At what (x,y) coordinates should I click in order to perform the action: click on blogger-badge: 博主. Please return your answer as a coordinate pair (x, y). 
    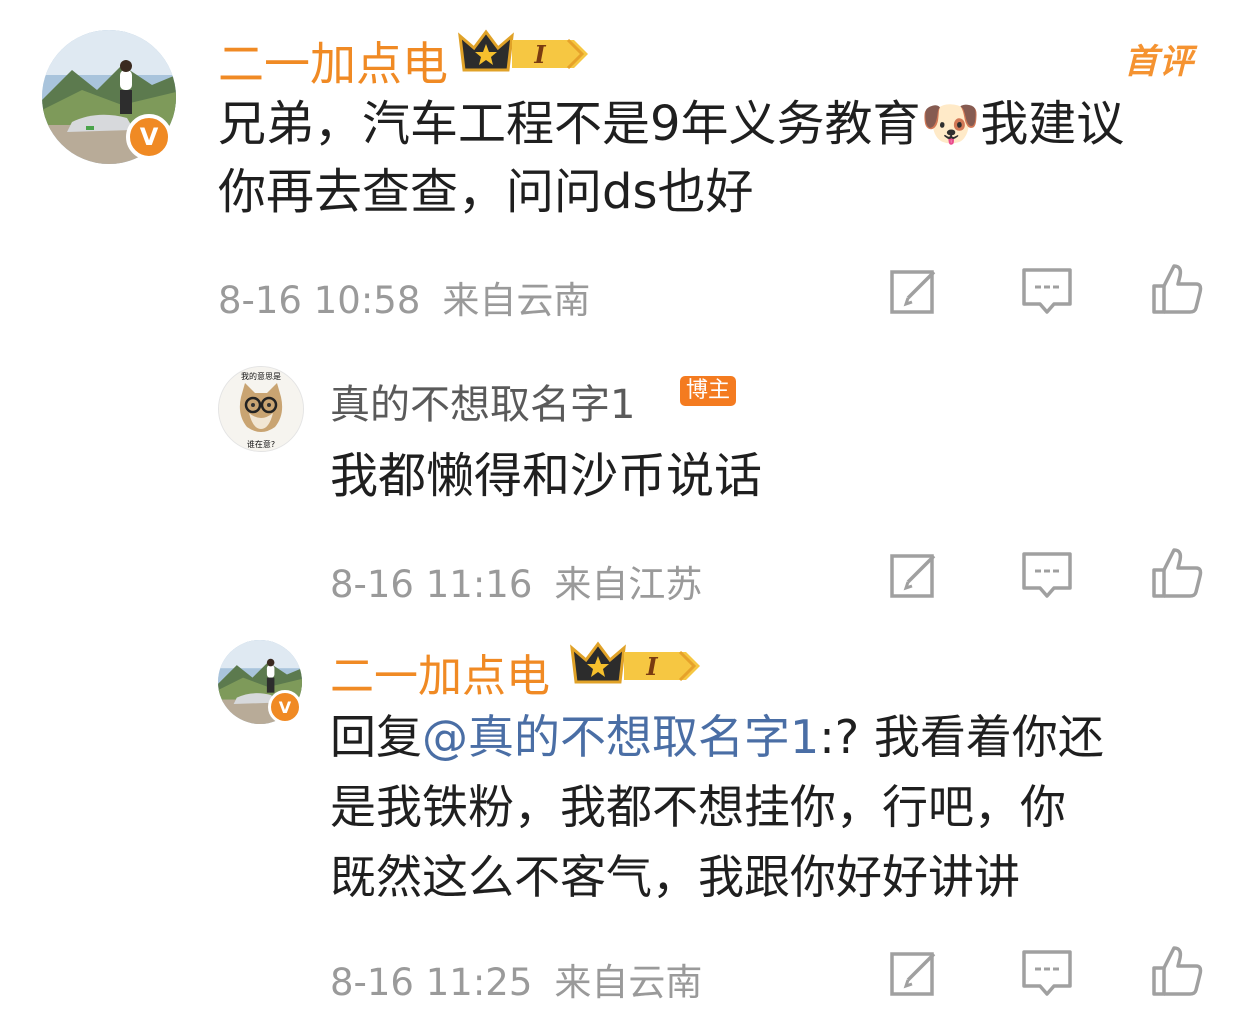
    Looking at the image, I should click on (708, 391).